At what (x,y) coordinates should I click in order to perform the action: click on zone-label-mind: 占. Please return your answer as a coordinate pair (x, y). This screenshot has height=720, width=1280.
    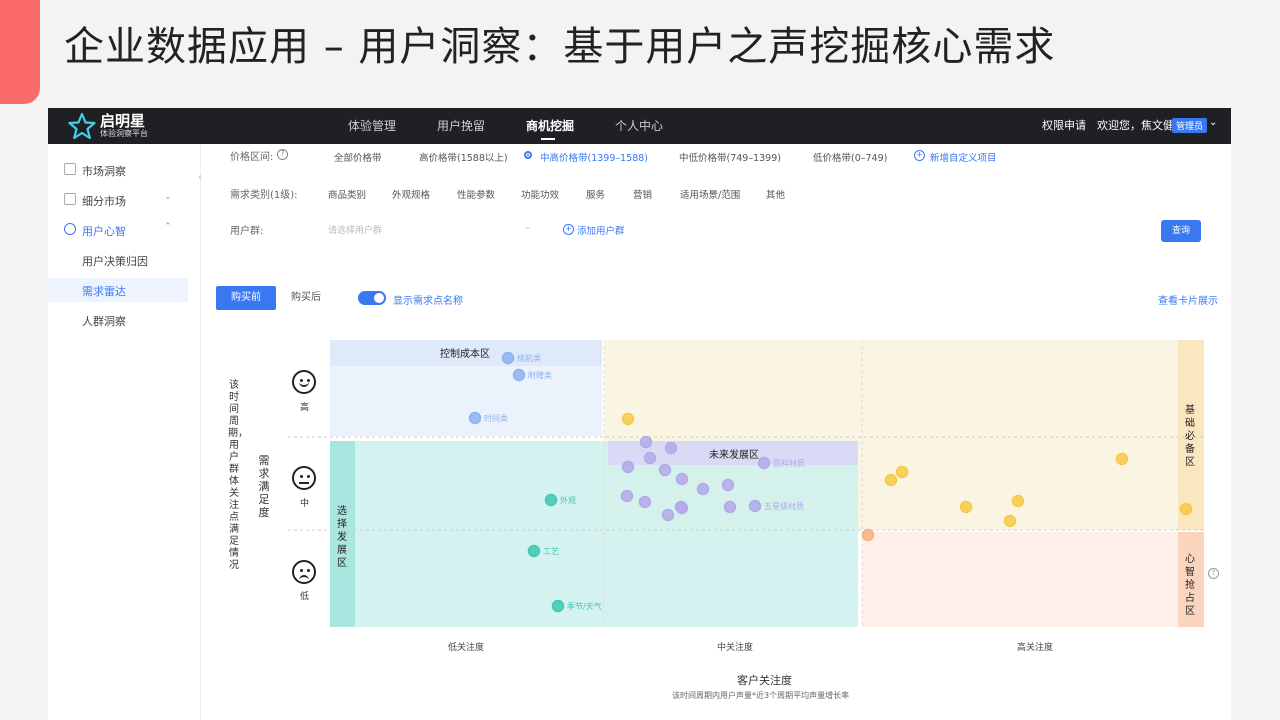
    Looking at the image, I should click on (1190, 597).